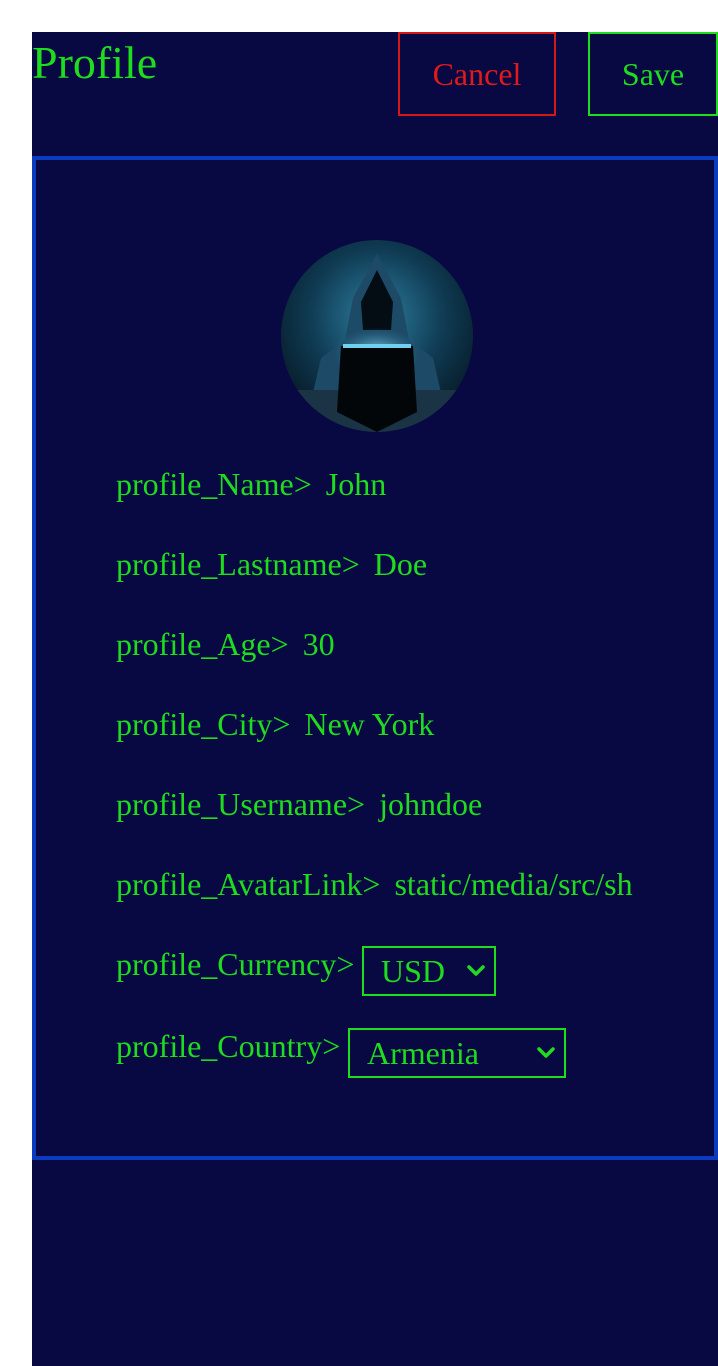  Describe the element at coordinates (513, 884) in the screenshot. I see `avatar-link-field: static/media/src/sh` at that location.